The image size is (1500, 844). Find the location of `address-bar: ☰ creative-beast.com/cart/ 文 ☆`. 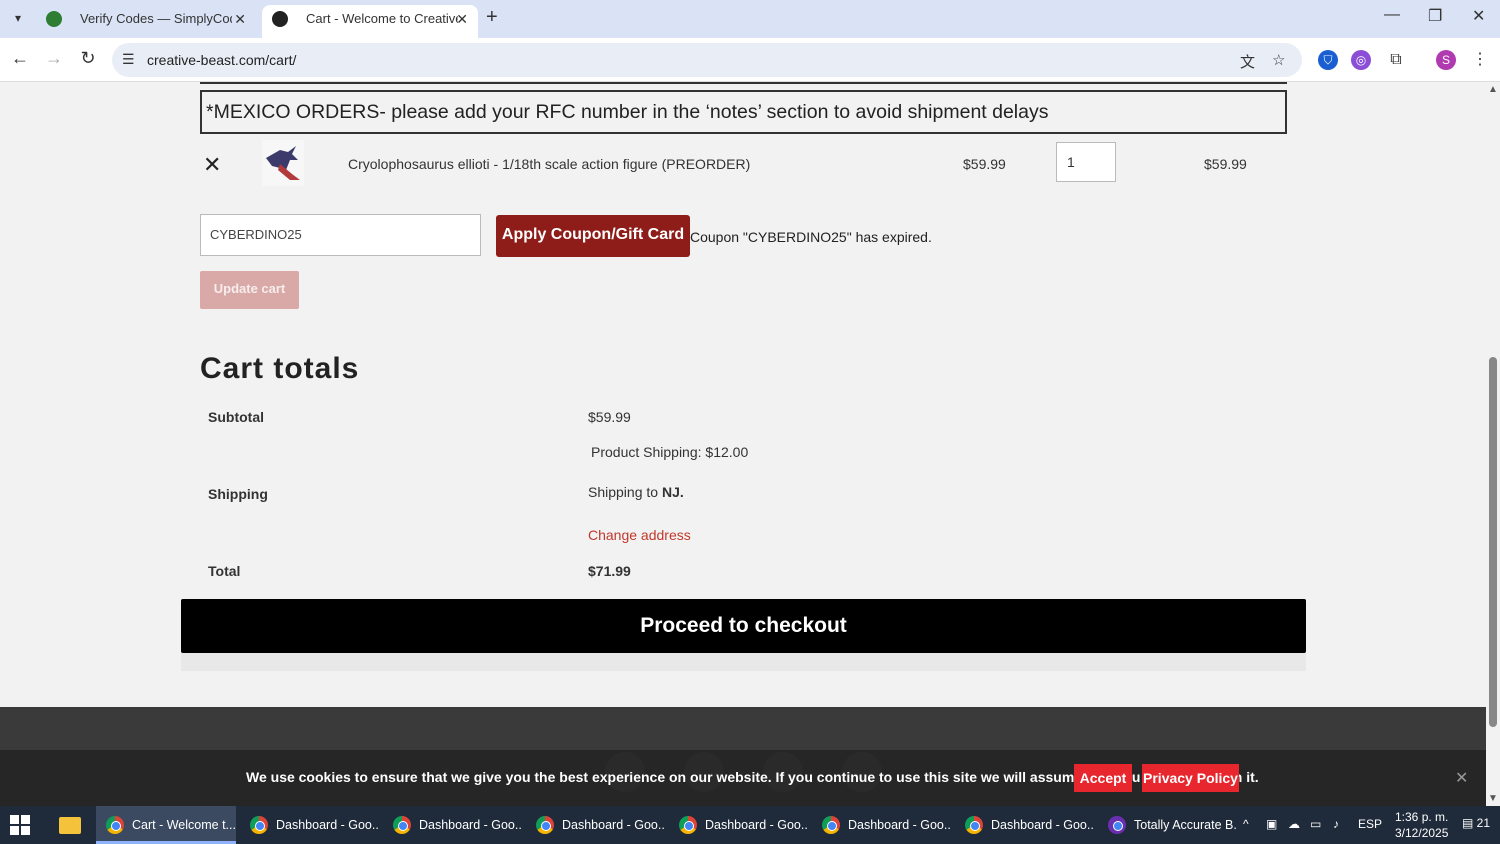

address-bar: ☰ creative-beast.com/cart/ 文 ☆ is located at coordinates (707, 60).